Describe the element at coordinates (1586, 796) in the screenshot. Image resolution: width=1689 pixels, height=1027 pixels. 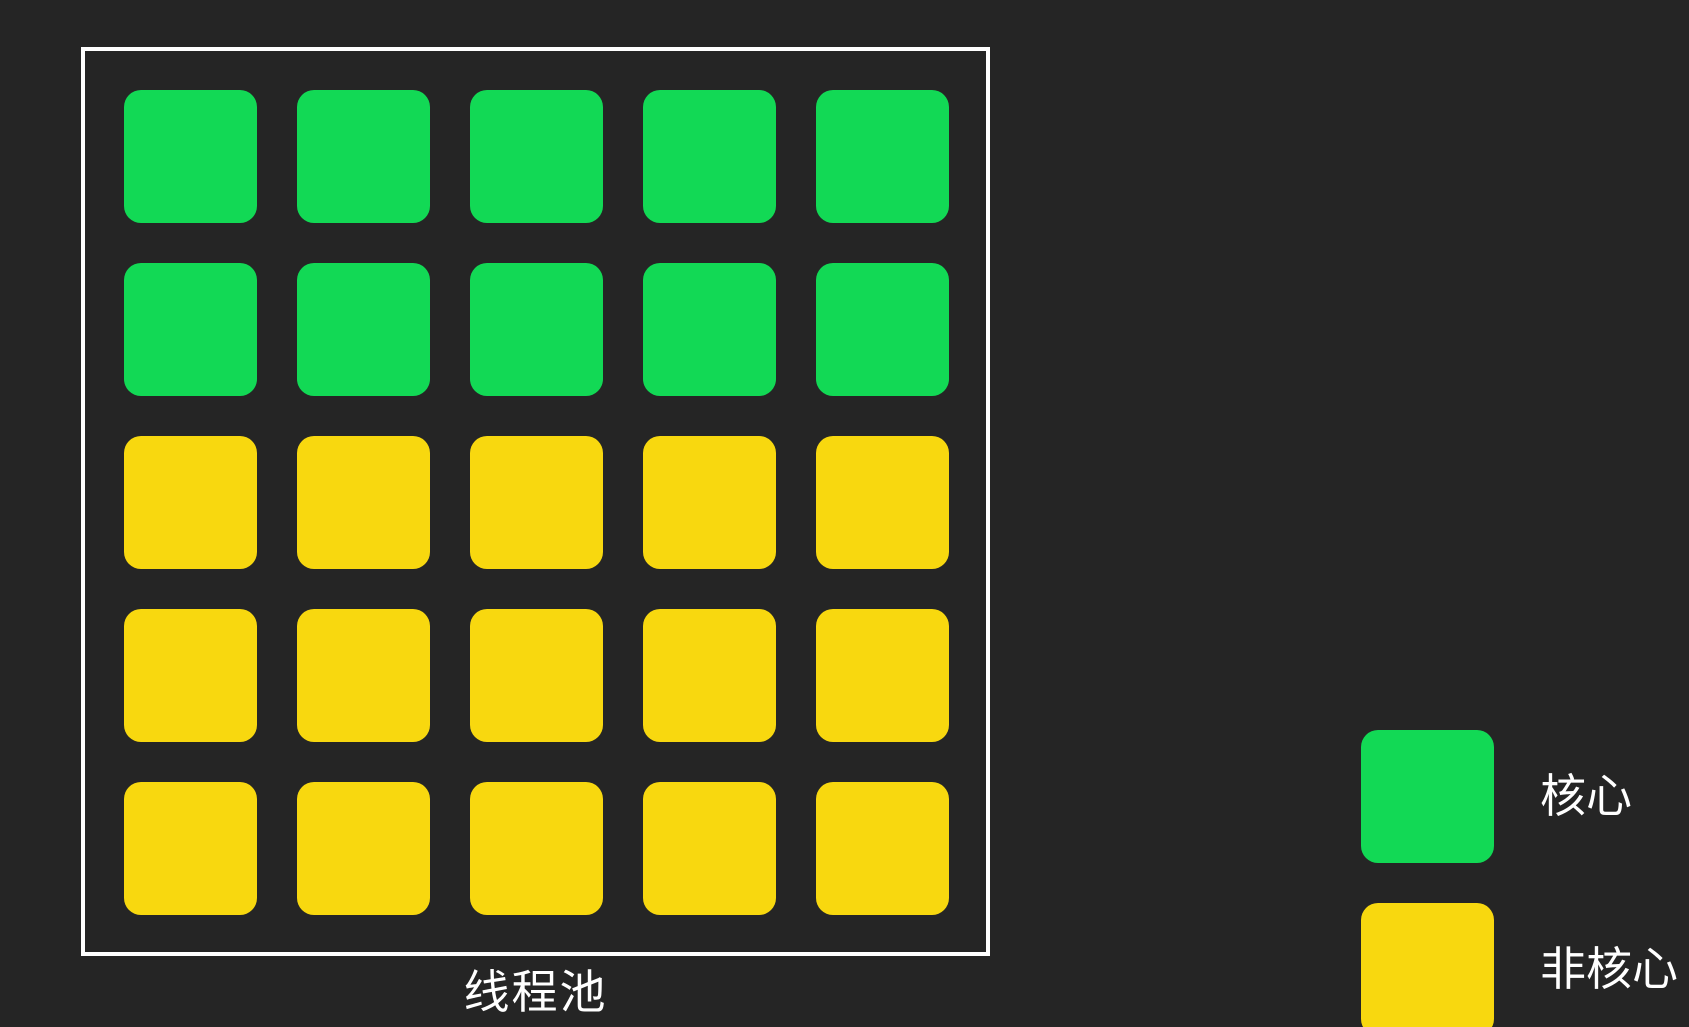
I see `legend-label-core: 核心` at that location.